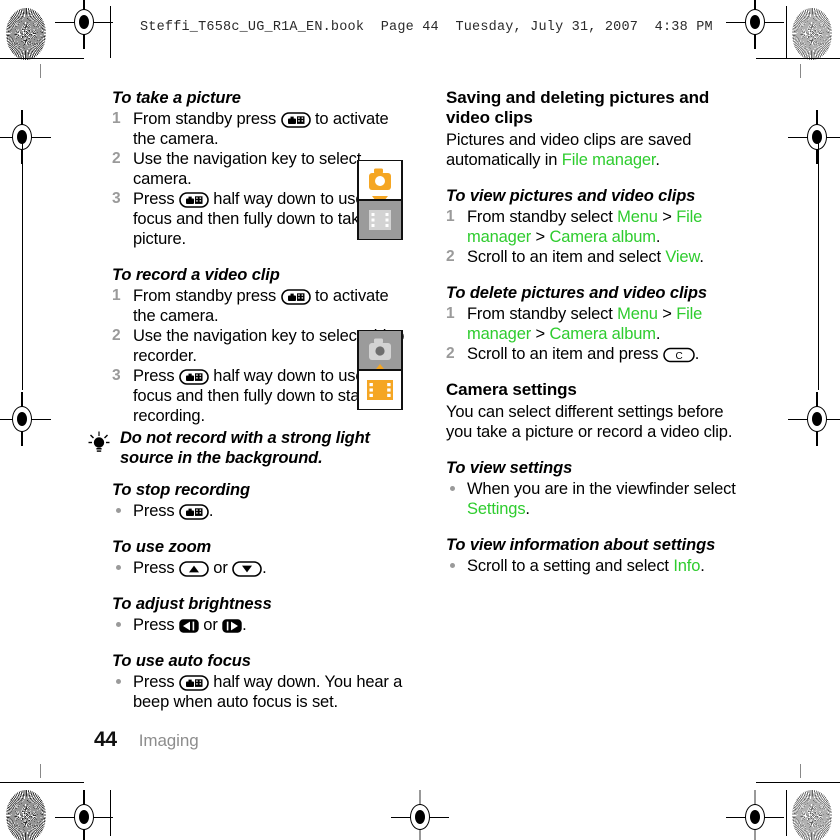 This screenshot has height=840, width=840. What do you see at coordinates (26, 34) in the screenshot?
I see `moire-target-top-left` at bounding box center [26, 34].